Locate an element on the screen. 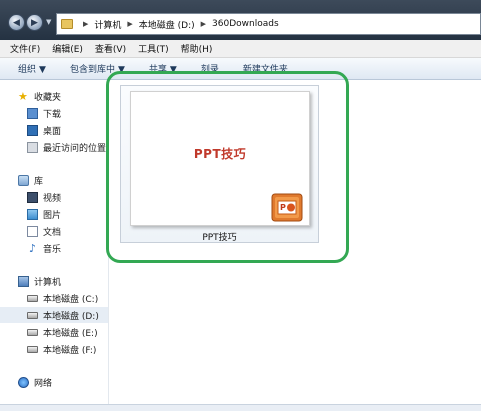 The image size is (481, 411). sidebar-label: 本地磁盘 (F:) is located at coordinates (70, 350).